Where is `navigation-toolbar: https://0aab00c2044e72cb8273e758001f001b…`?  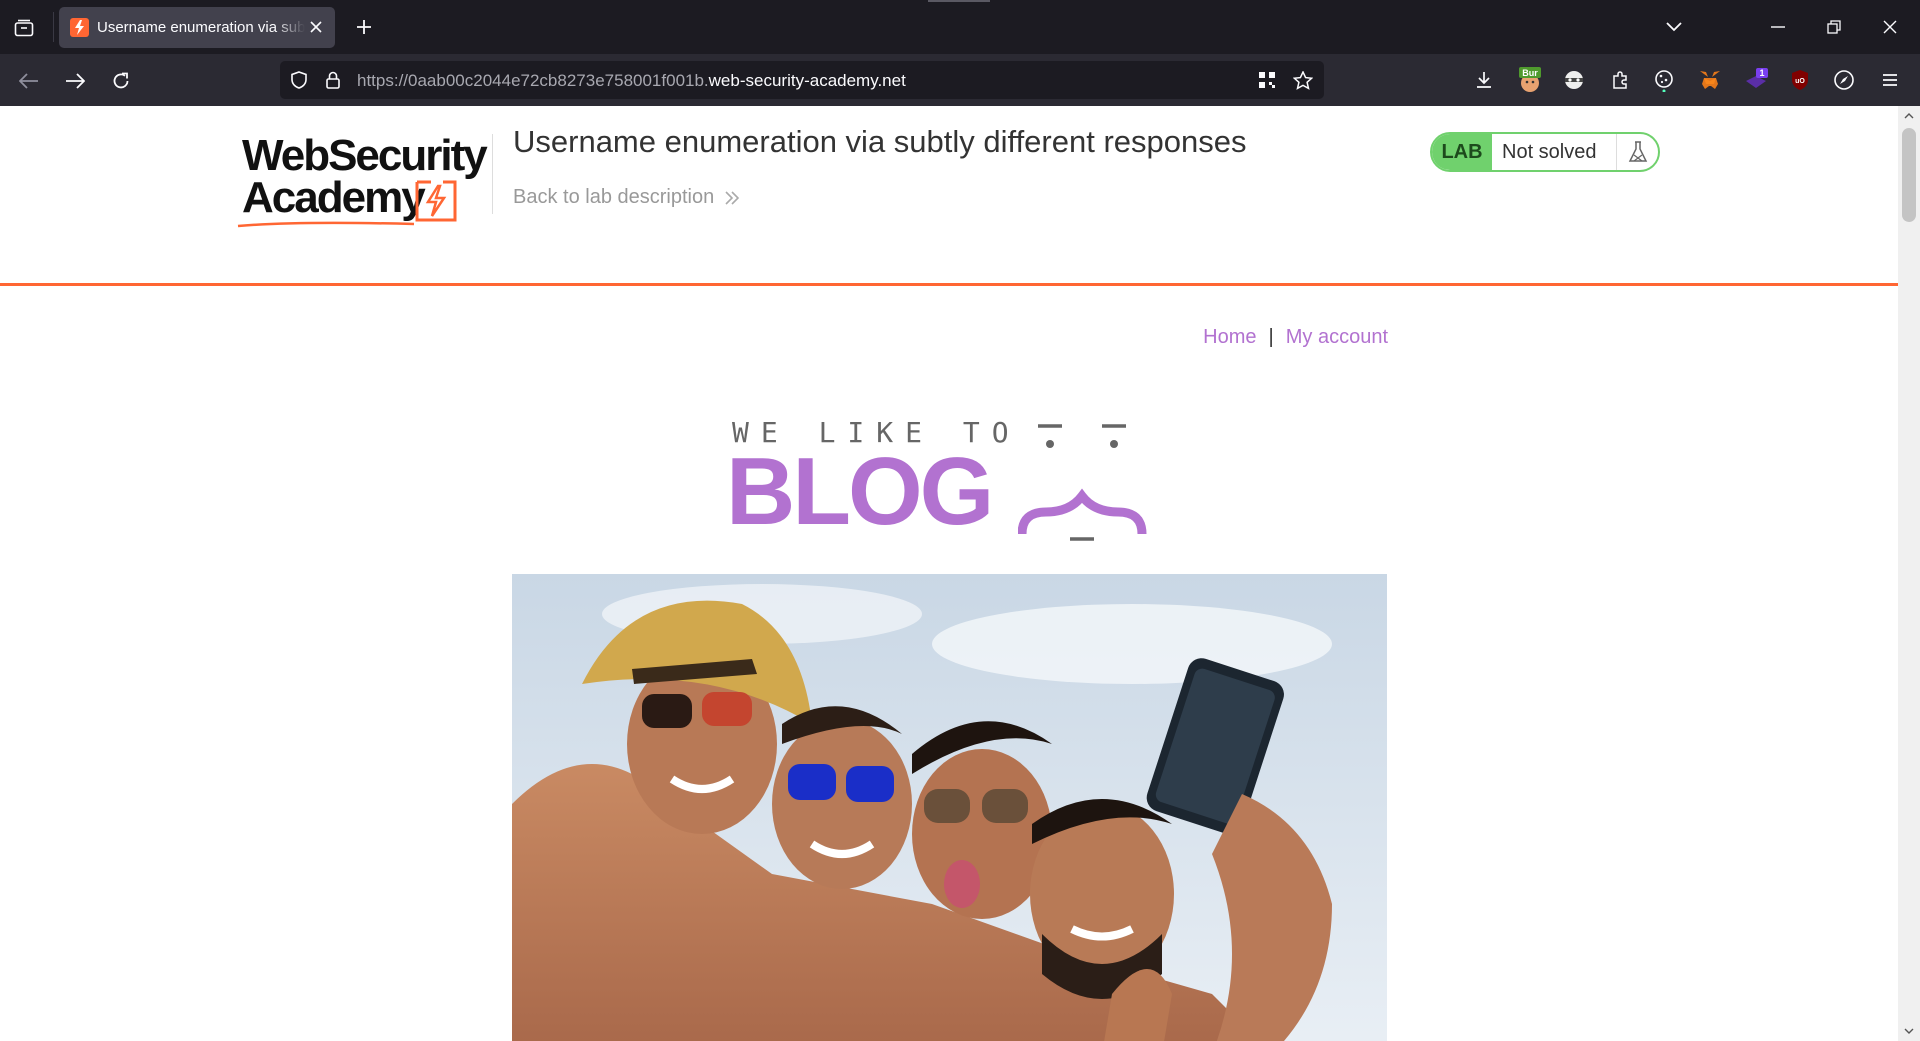
navigation-toolbar: https://0aab00c2044e72cb8273e758001f001b… is located at coordinates (960, 80).